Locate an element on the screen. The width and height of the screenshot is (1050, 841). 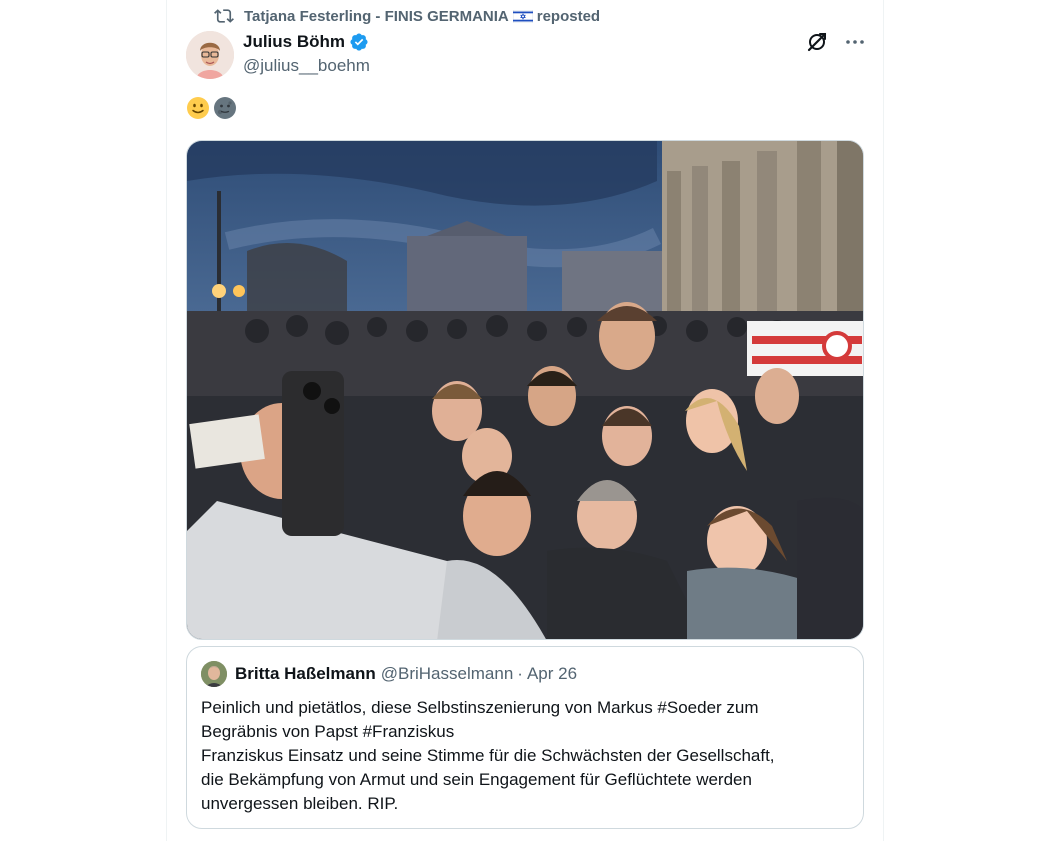
author-handle: @julius__boehm is located at coordinates (306, 66).